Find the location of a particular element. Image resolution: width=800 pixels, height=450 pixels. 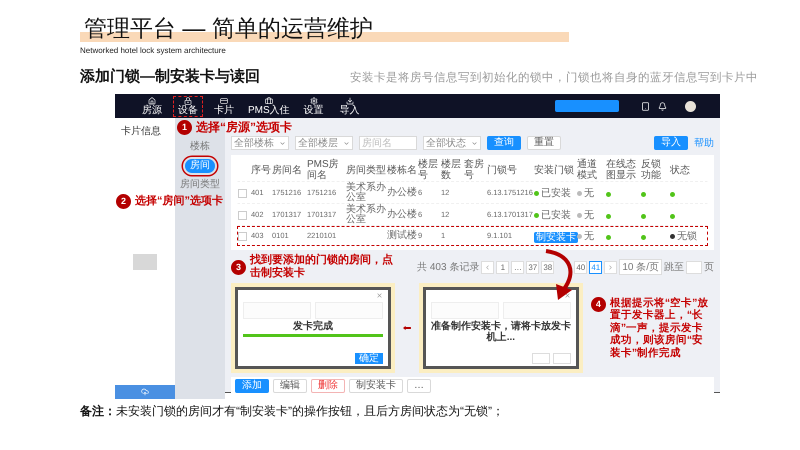

sidebar-item: 楼栋 is located at coordinates (200, 147).